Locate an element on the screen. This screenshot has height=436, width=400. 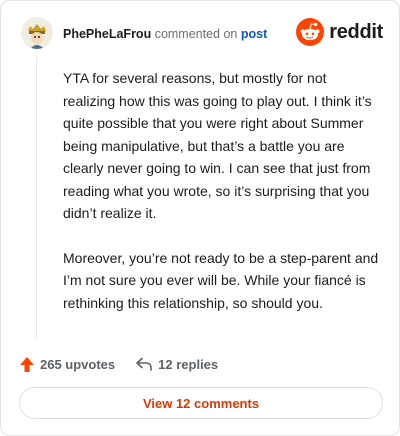
avatar-icon is located at coordinates (37, 33).